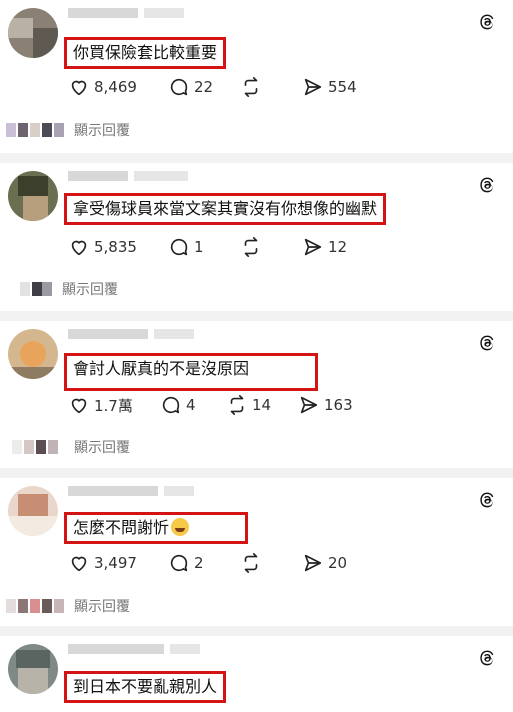 Image resolution: width=513 pixels, height=712 pixels. I want to click on comment-button: 2, so click(204, 563).